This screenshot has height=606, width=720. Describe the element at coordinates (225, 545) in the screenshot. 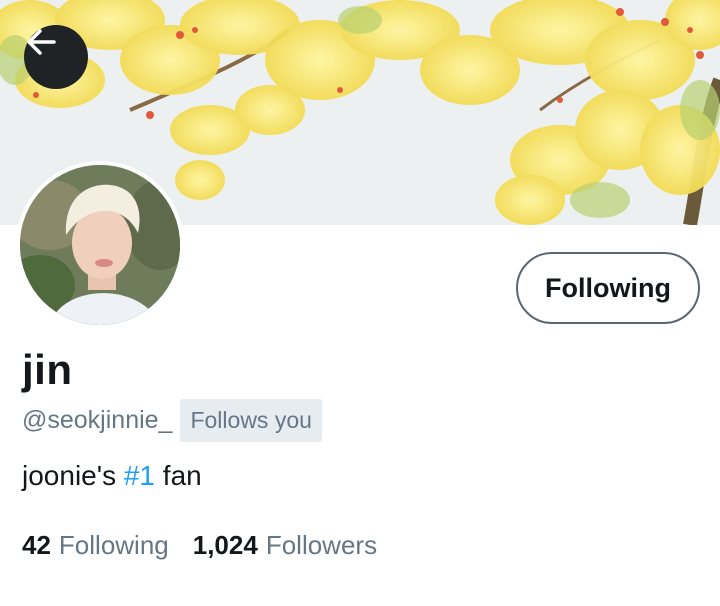

I see `followers-count: 1,024` at that location.